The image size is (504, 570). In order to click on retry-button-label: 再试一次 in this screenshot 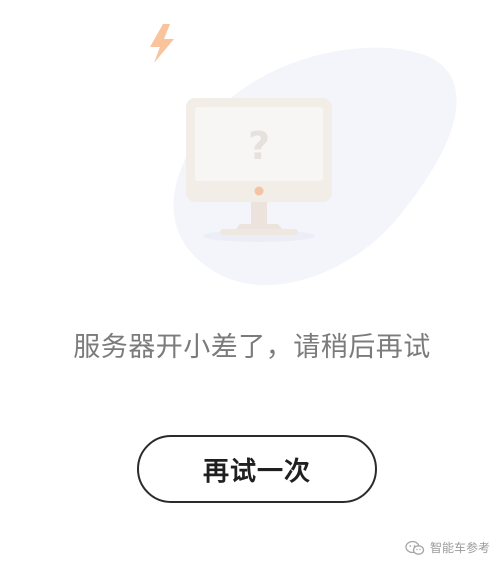, I will do `click(256, 471)`.